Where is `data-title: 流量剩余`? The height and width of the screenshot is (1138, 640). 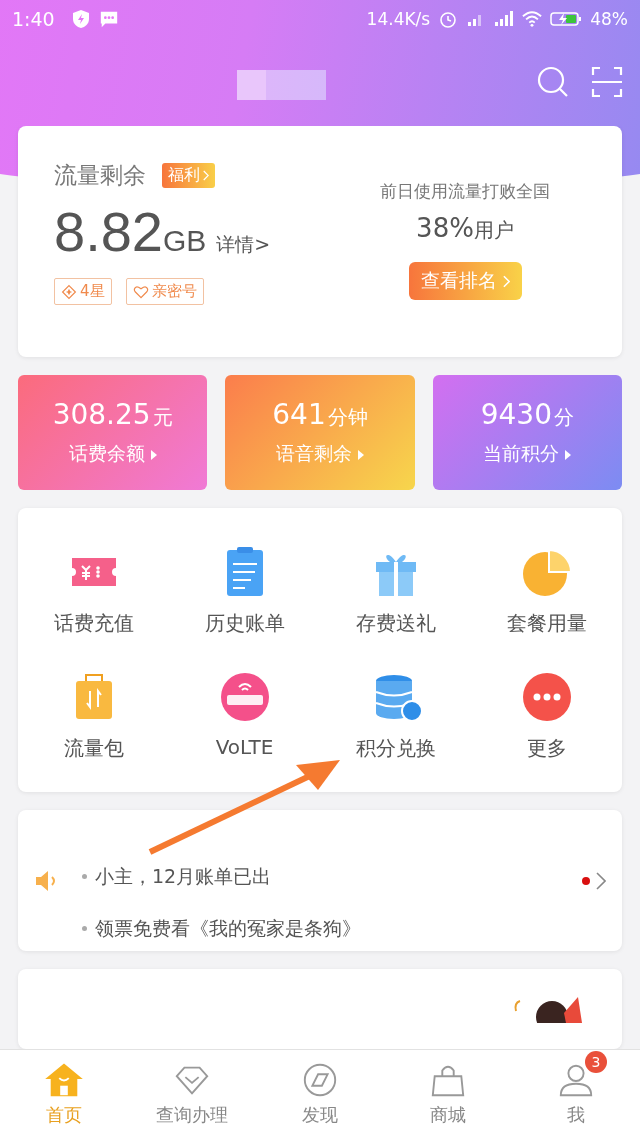 data-title: 流量剩余 is located at coordinates (100, 175).